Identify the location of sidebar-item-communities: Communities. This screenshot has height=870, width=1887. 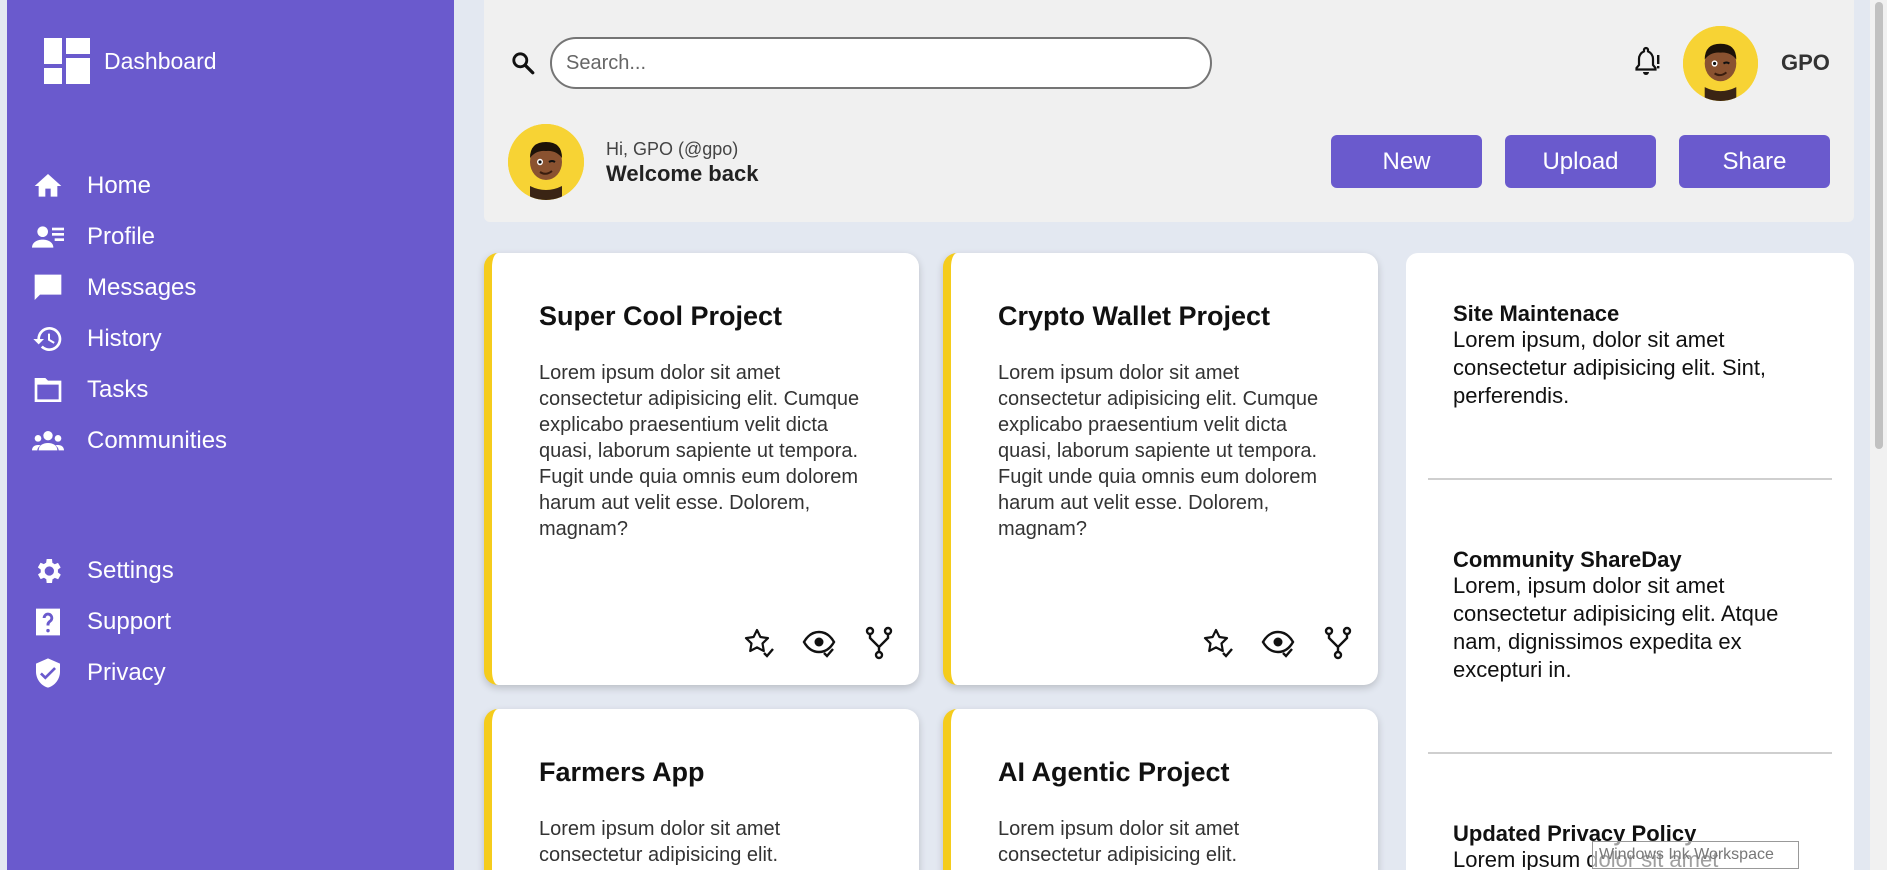
(229, 440).